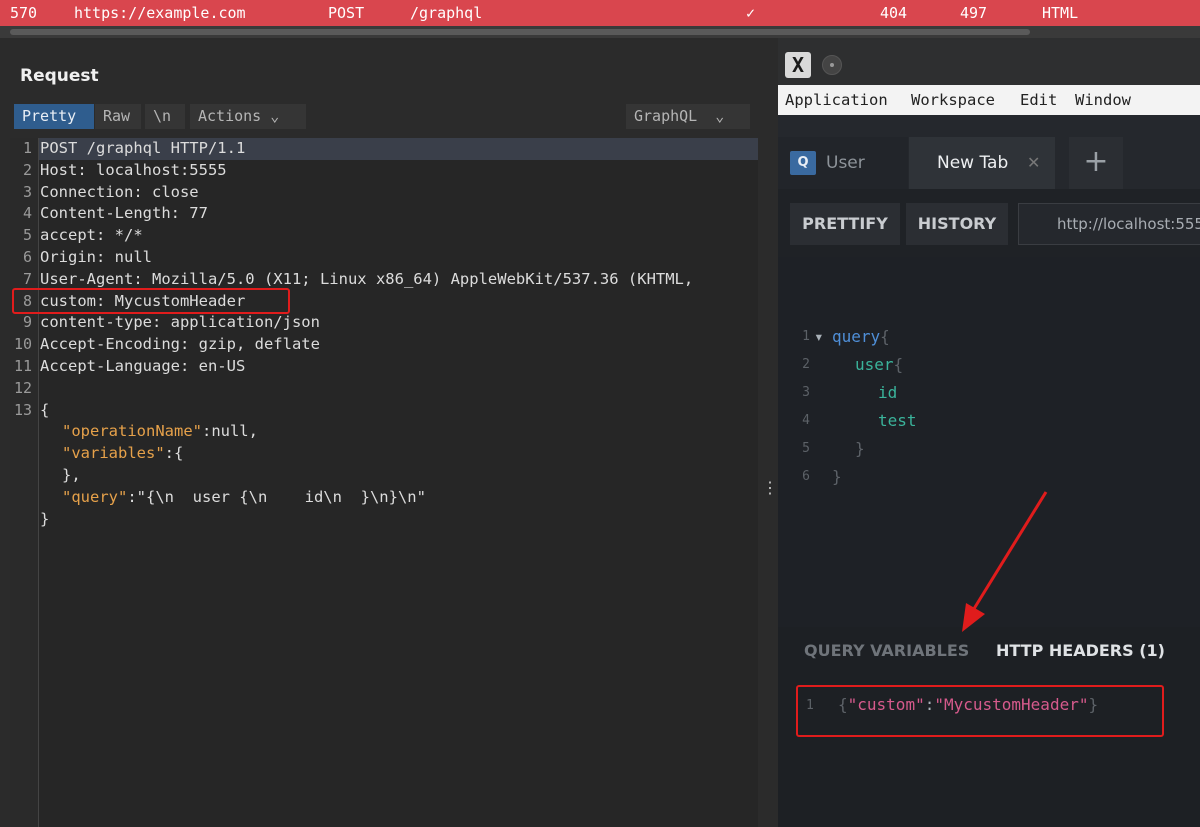  Describe the element at coordinates (836, 100) in the screenshot. I see `menu-application: Application` at that location.